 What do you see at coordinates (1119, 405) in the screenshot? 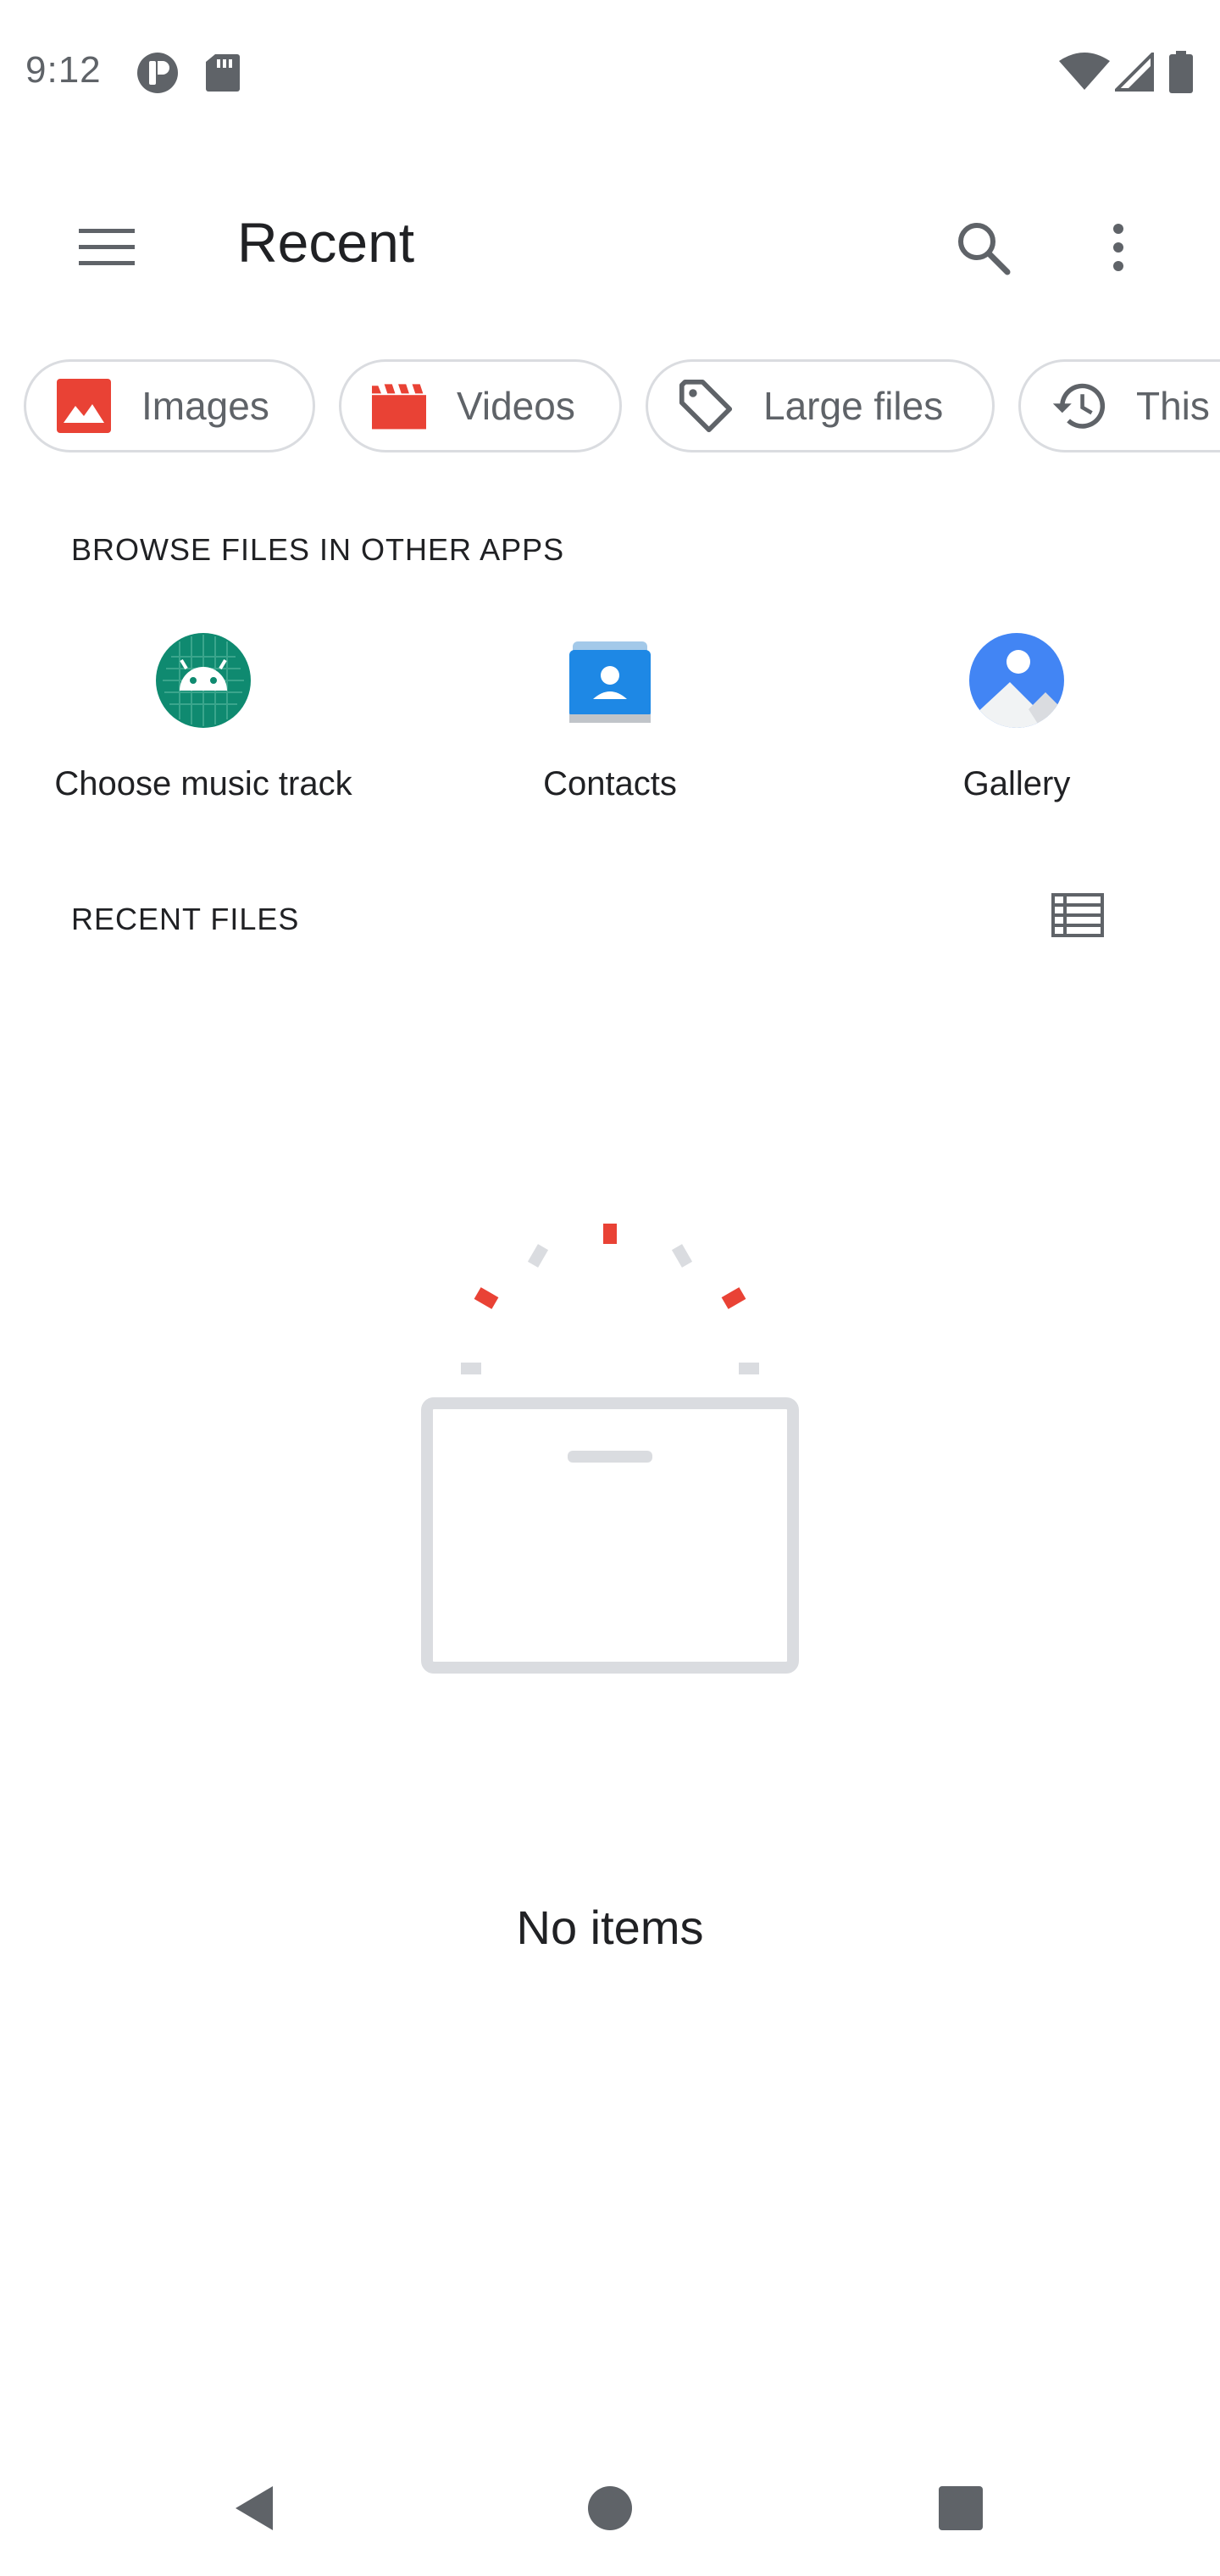
I see `chip-this-week: This` at bounding box center [1119, 405].